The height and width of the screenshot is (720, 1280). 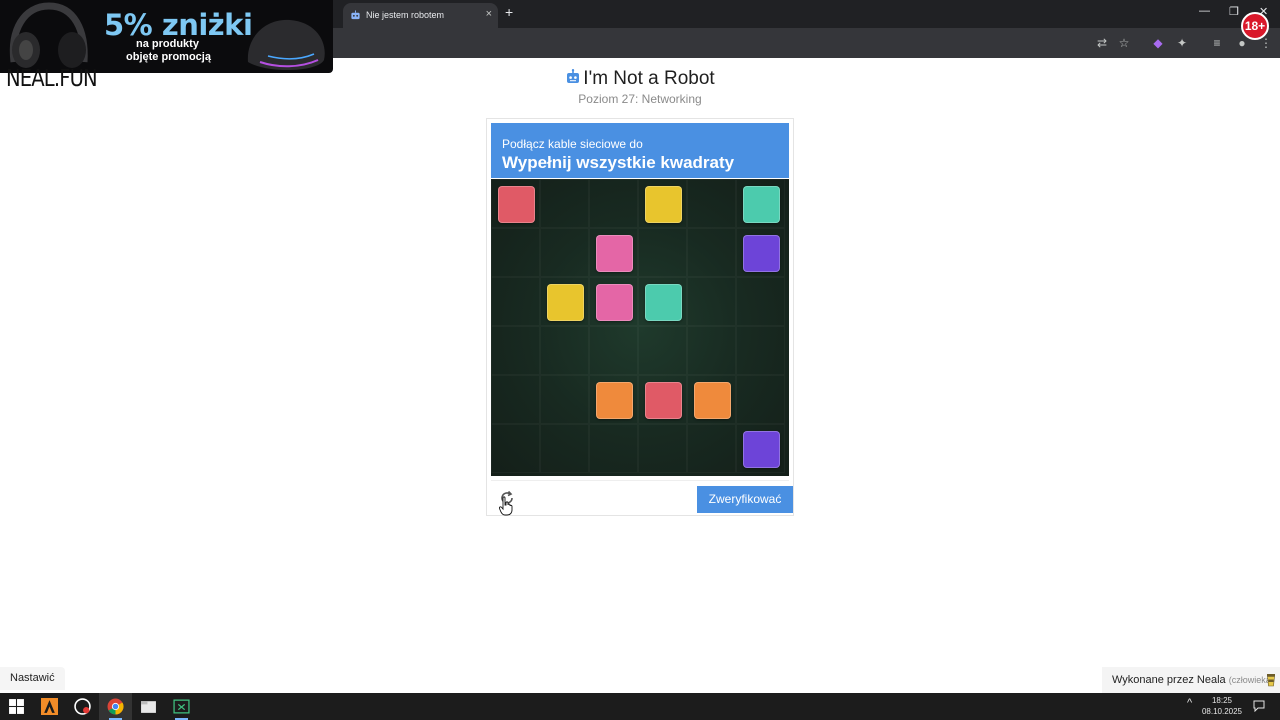 I want to click on verify-button: Zweryfikować, so click(x=745, y=499).